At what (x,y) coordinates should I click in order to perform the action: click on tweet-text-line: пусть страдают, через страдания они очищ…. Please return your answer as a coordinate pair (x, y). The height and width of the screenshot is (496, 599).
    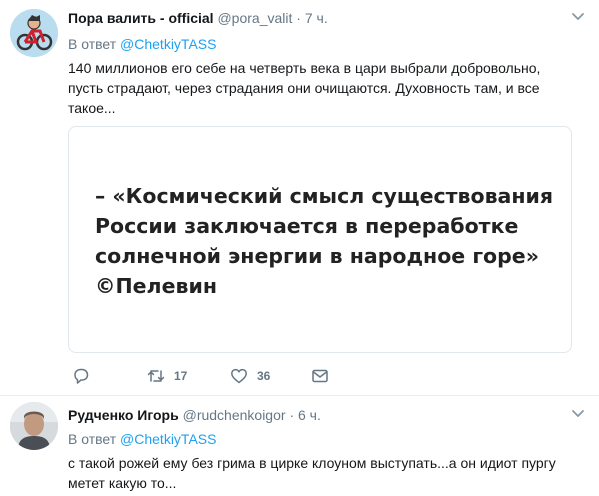
    Looking at the image, I should click on (304, 88).